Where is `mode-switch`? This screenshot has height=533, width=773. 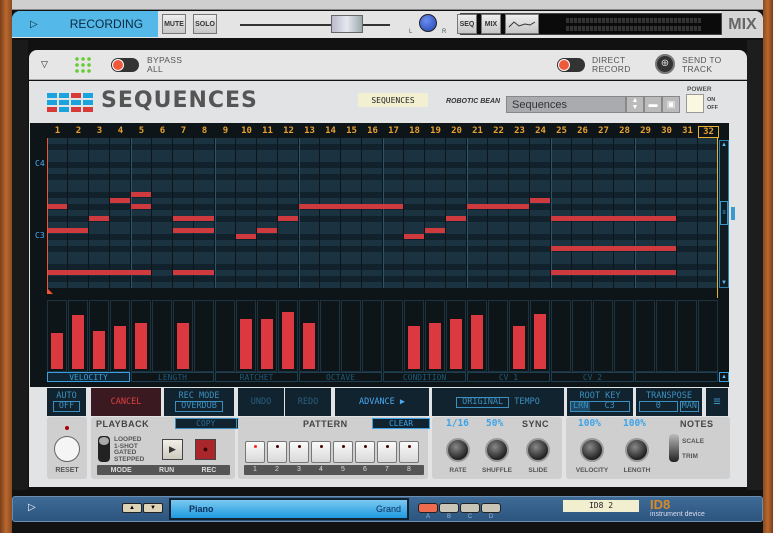
mode-switch is located at coordinates (104, 449).